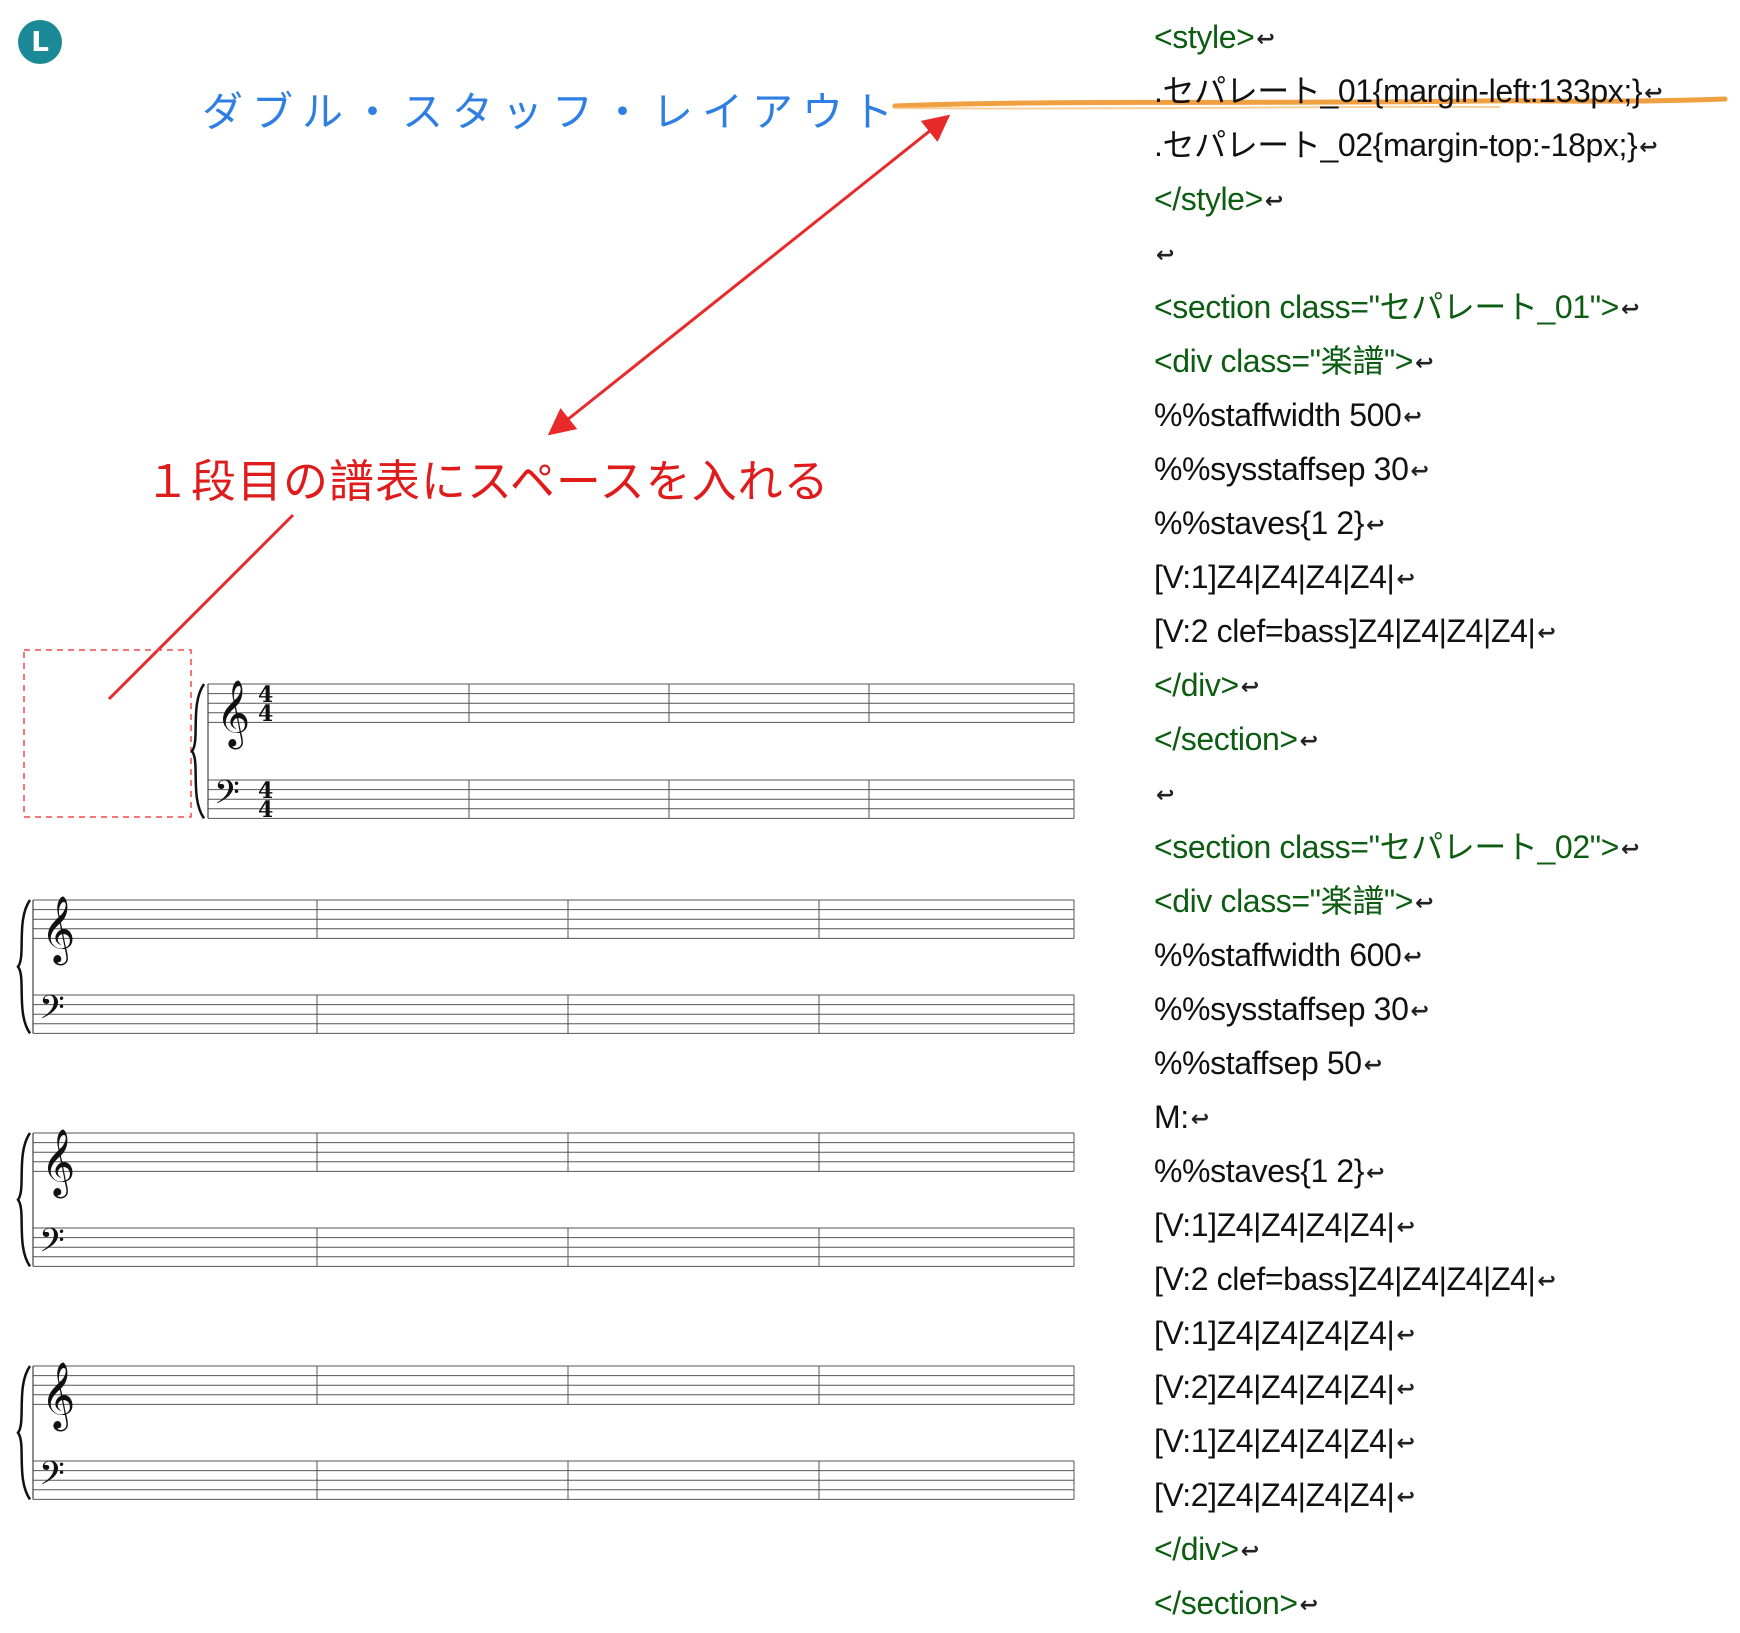 Image resolution: width=1740 pixels, height=1633 pixels. I want to click on code-line: M:↩, so click(1408, 1117).